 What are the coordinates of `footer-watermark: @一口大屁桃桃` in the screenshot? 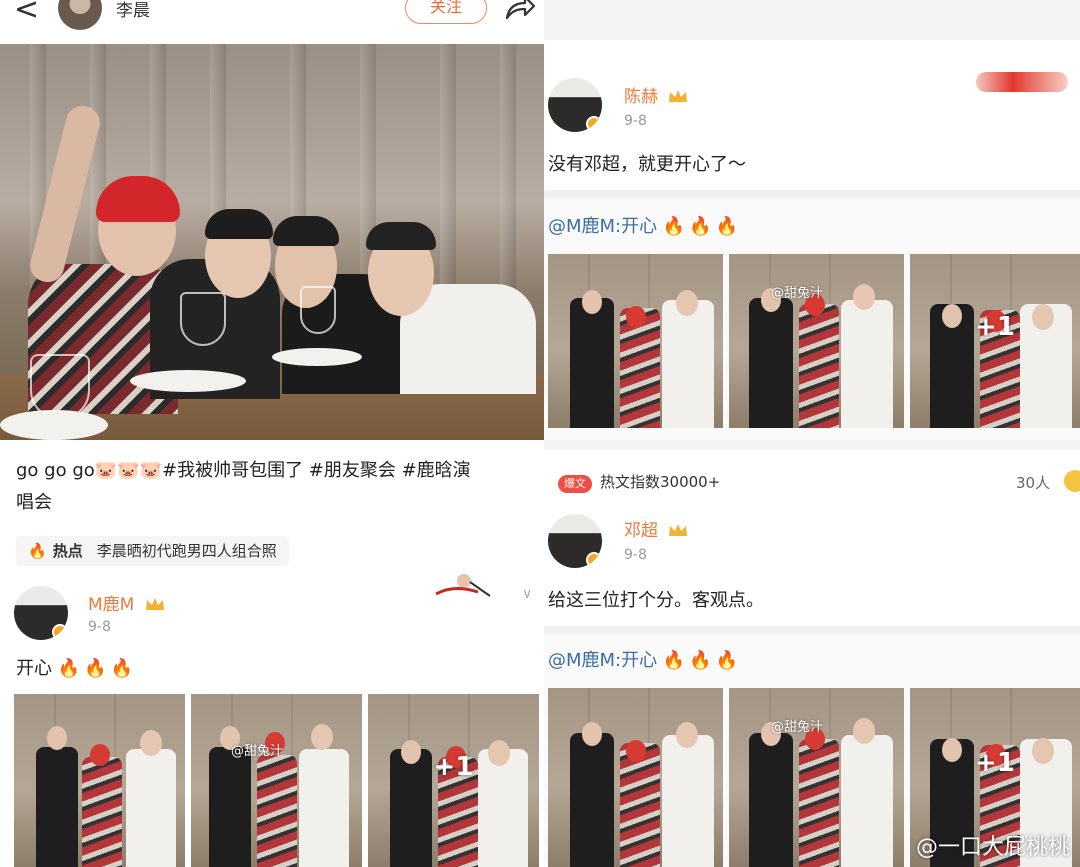 It's located at (992, 847).